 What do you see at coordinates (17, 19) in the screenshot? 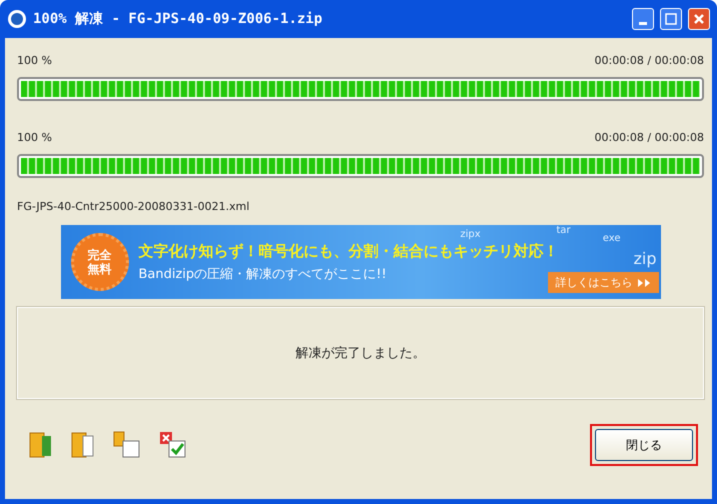
I see `app-icon` at bounding box center [17, 19].